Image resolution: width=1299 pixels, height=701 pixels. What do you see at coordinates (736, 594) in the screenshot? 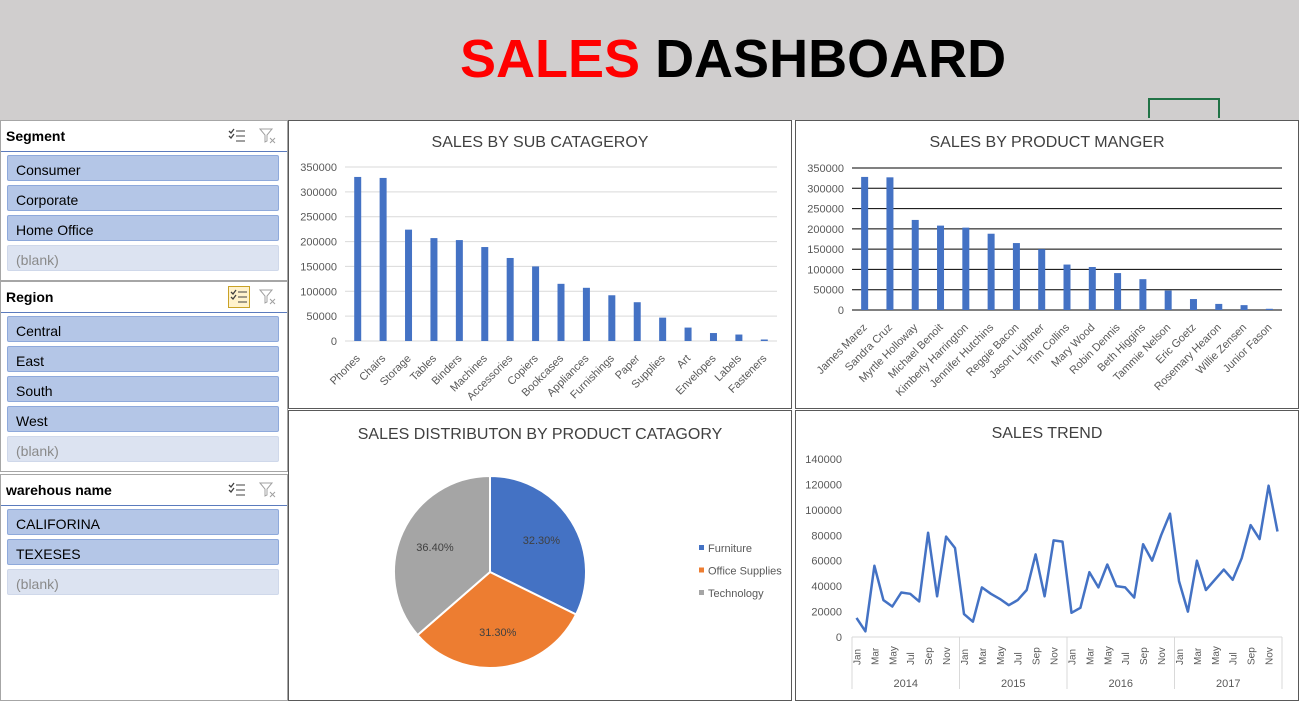
I see `legend-label: Technology` at bounding box center [736, 594].